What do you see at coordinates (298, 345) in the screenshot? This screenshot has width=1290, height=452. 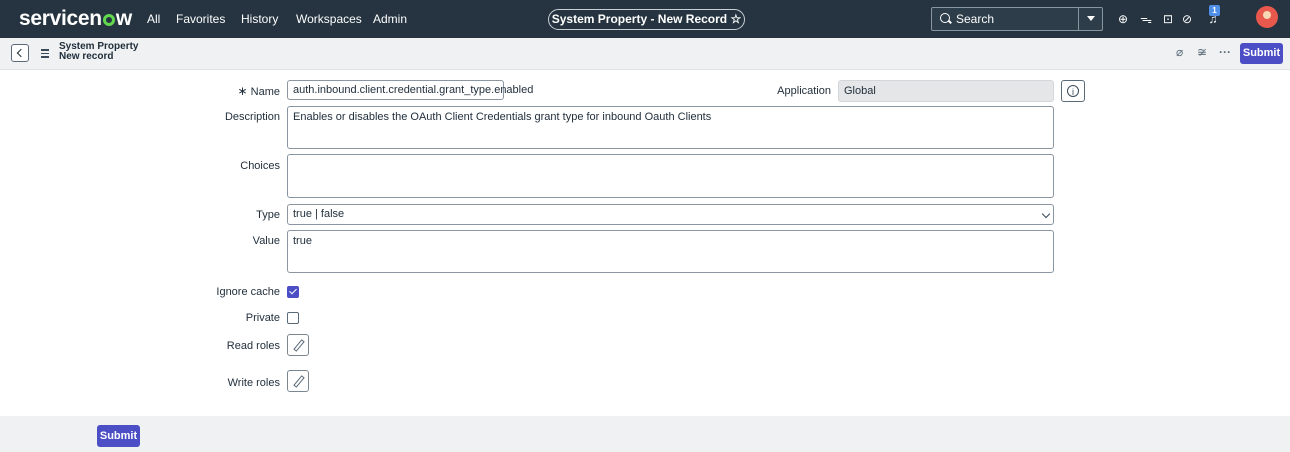 I see `read-roles-edit-button` at bounding box center [298, 345].